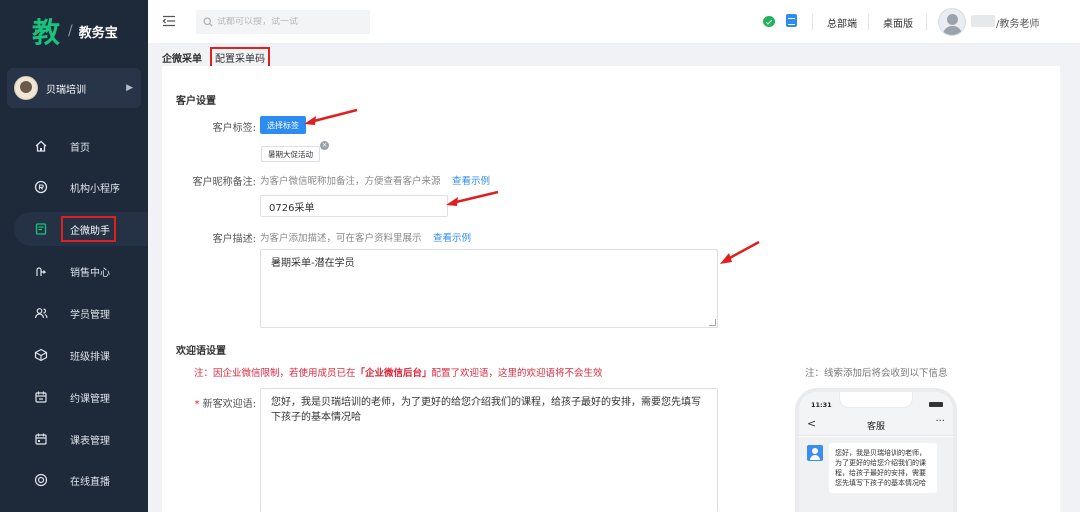 The width and height of the screenshot is (1080, 512). What do you see at coordinates (275, 373) in the screenshot?
I see `warning-prefix: 注：因企业微信限制，若使用成员已在` at bounding box center [275, 373].